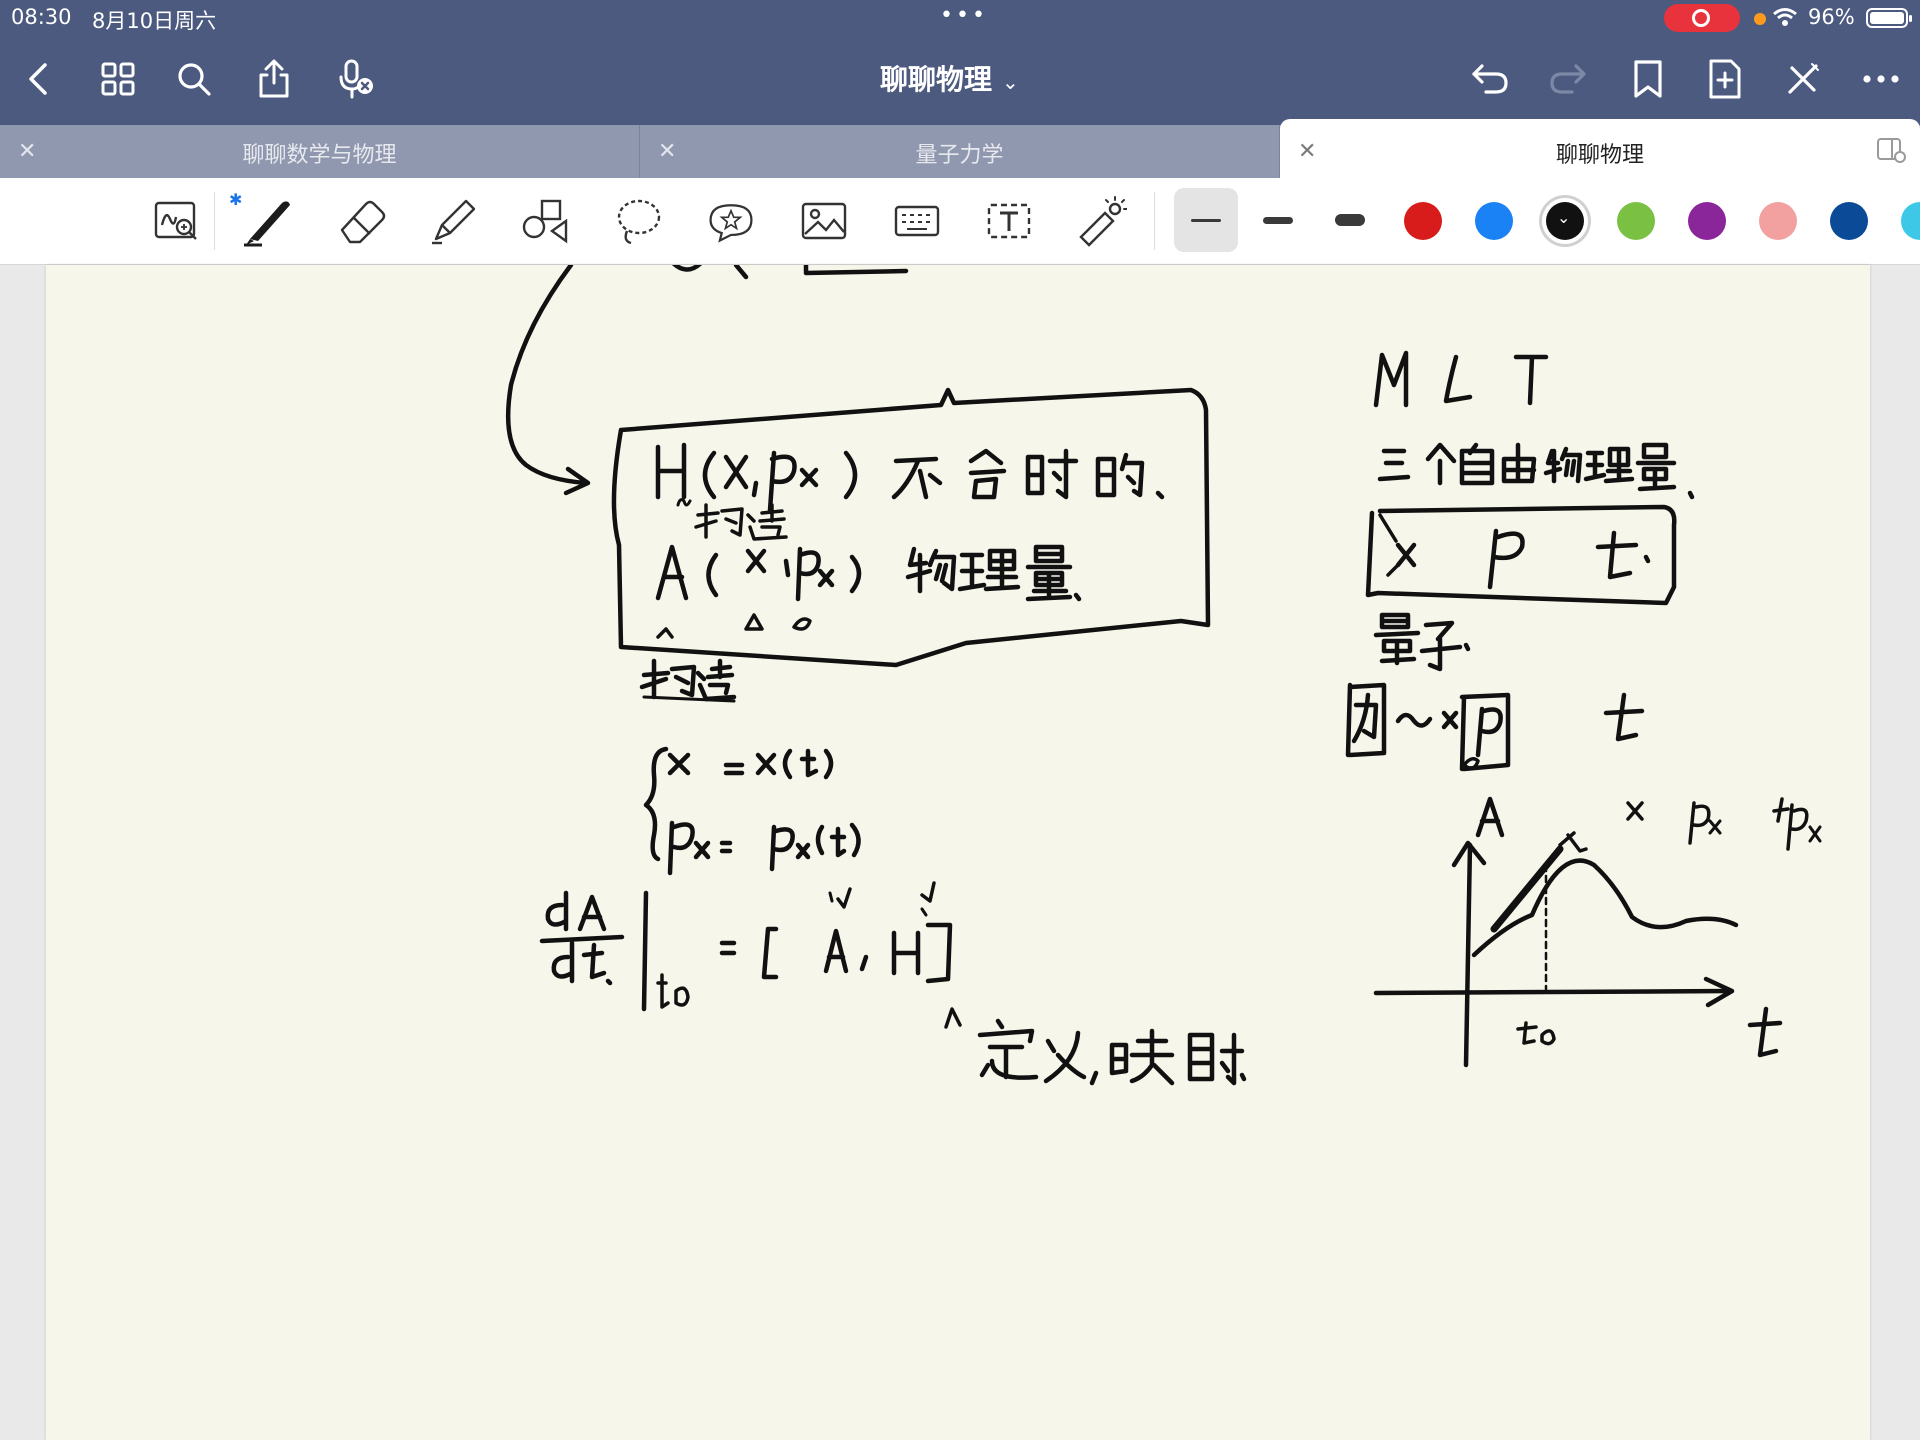  What do you see at coordinates (1008, 1049) in the screenshot?
I see `char-ding` at bounding box center [1008, 1049].